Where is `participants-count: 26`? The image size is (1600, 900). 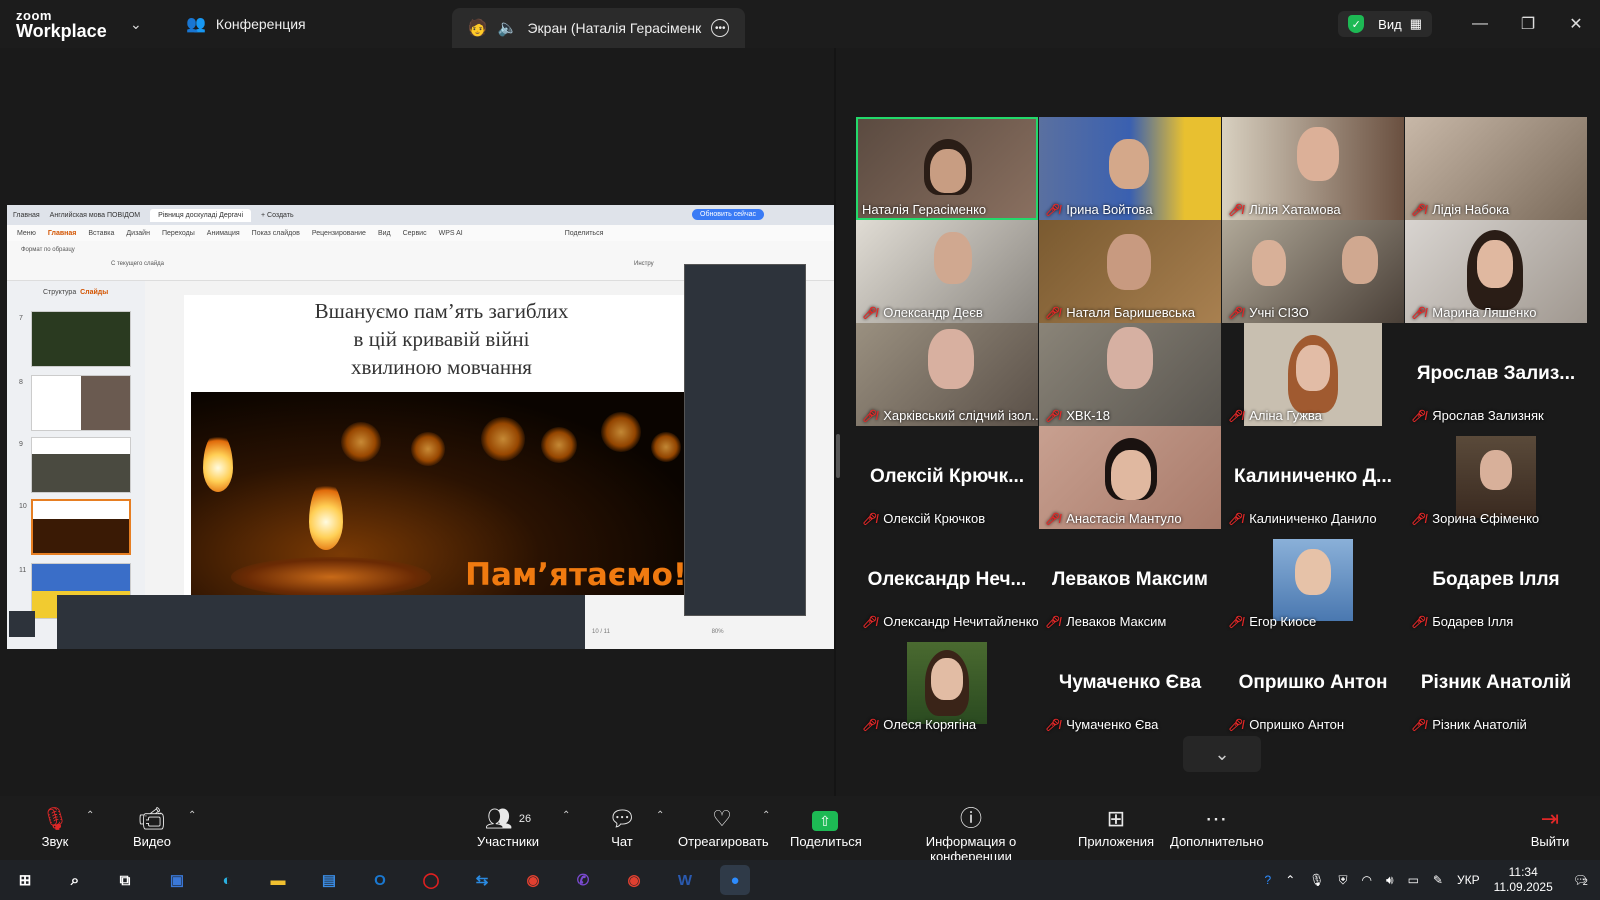
participants-count: 26 is located at coordinates (525, 819).